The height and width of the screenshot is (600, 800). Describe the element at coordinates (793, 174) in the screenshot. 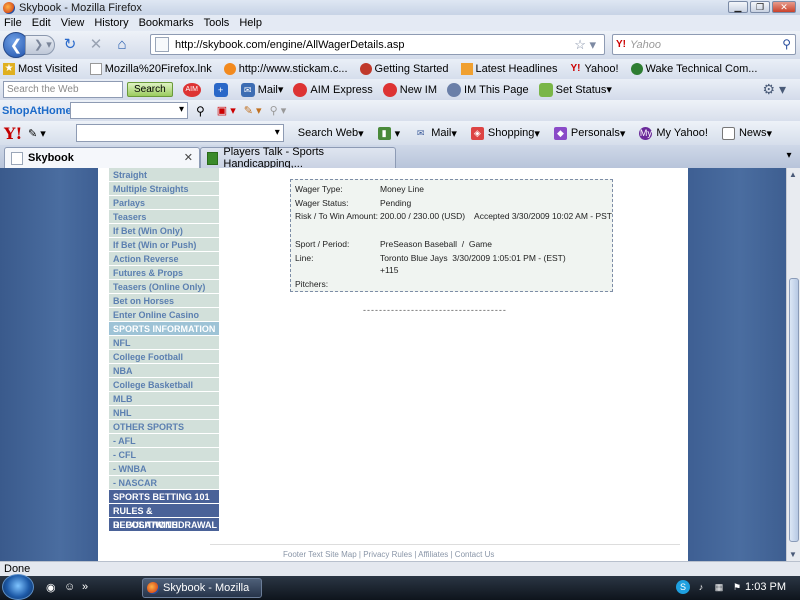

I see `scroll-up-icon: ▲` at that location.